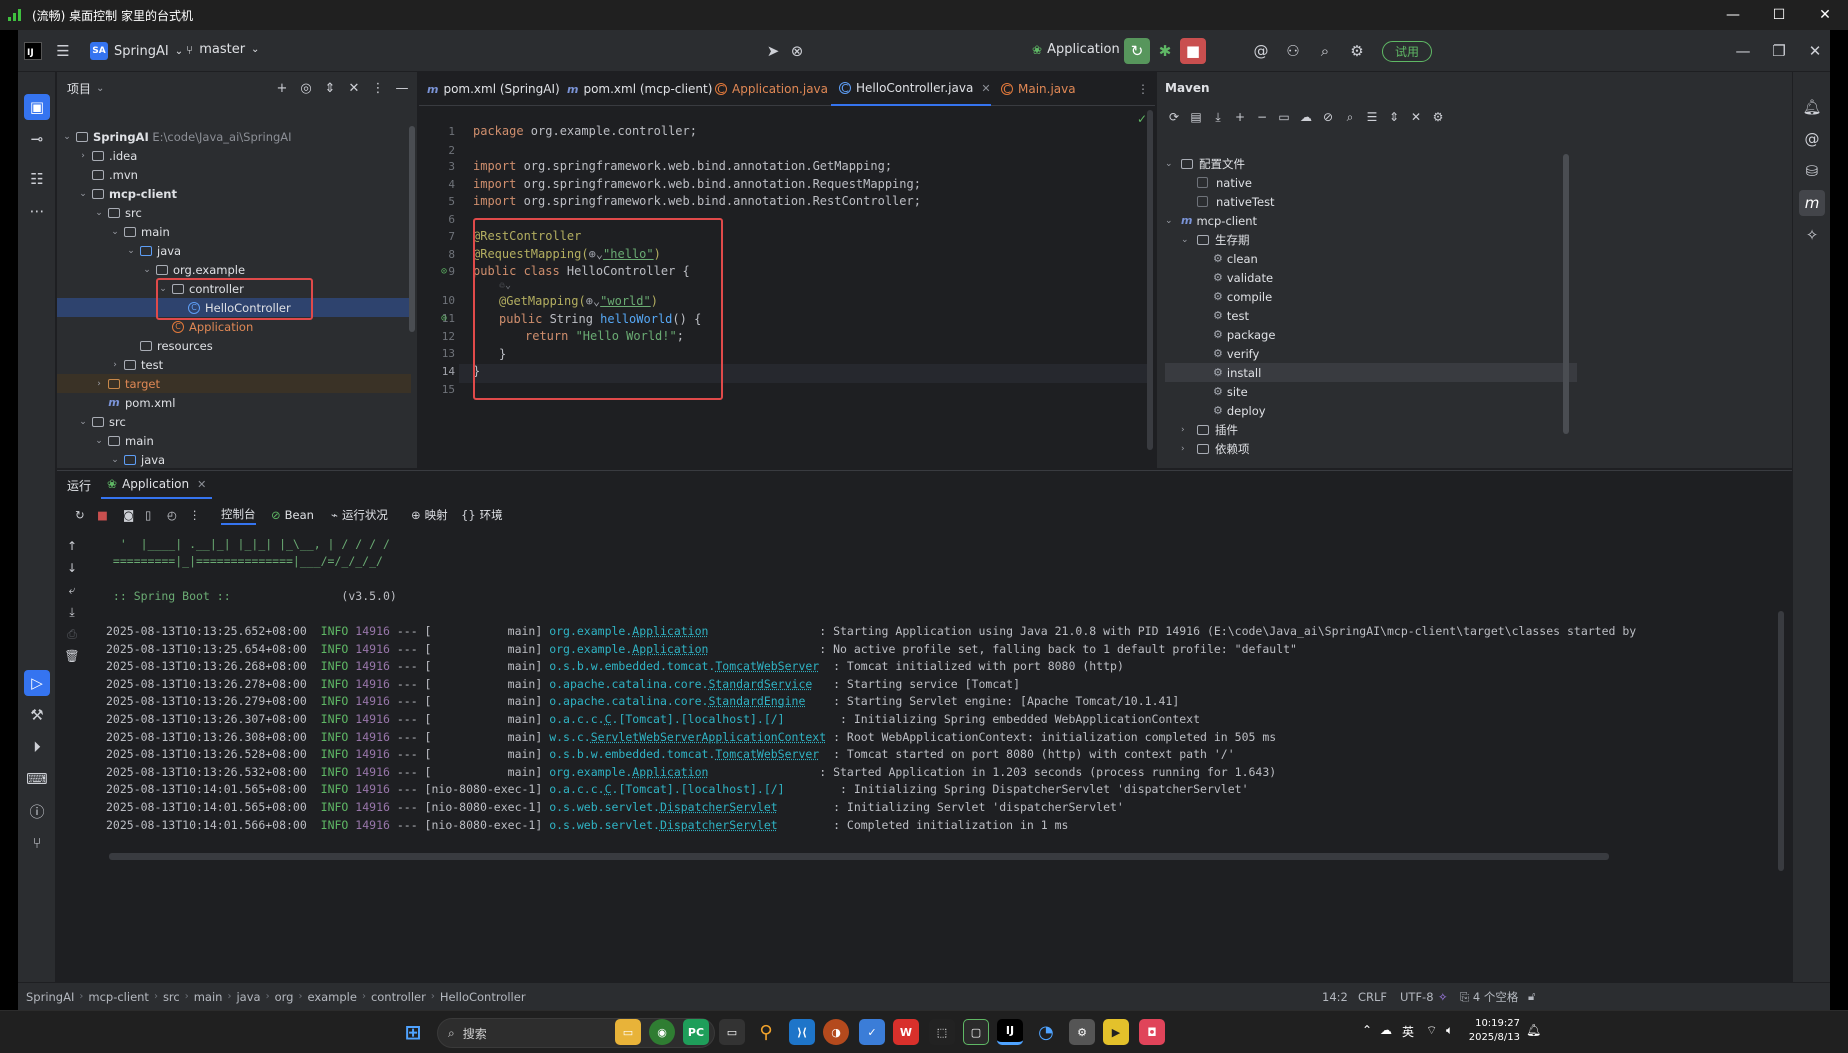  I want to click on tree-item-test: › test, so click(234, 364).